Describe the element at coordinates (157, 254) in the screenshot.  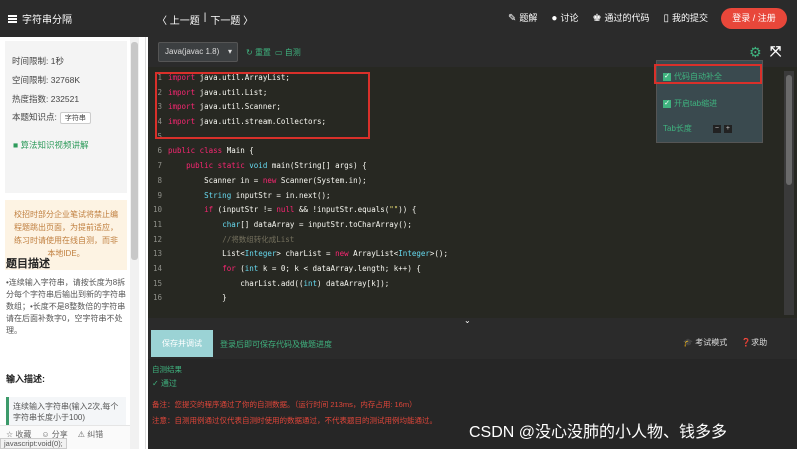
I see `line-number: 13` at that location.